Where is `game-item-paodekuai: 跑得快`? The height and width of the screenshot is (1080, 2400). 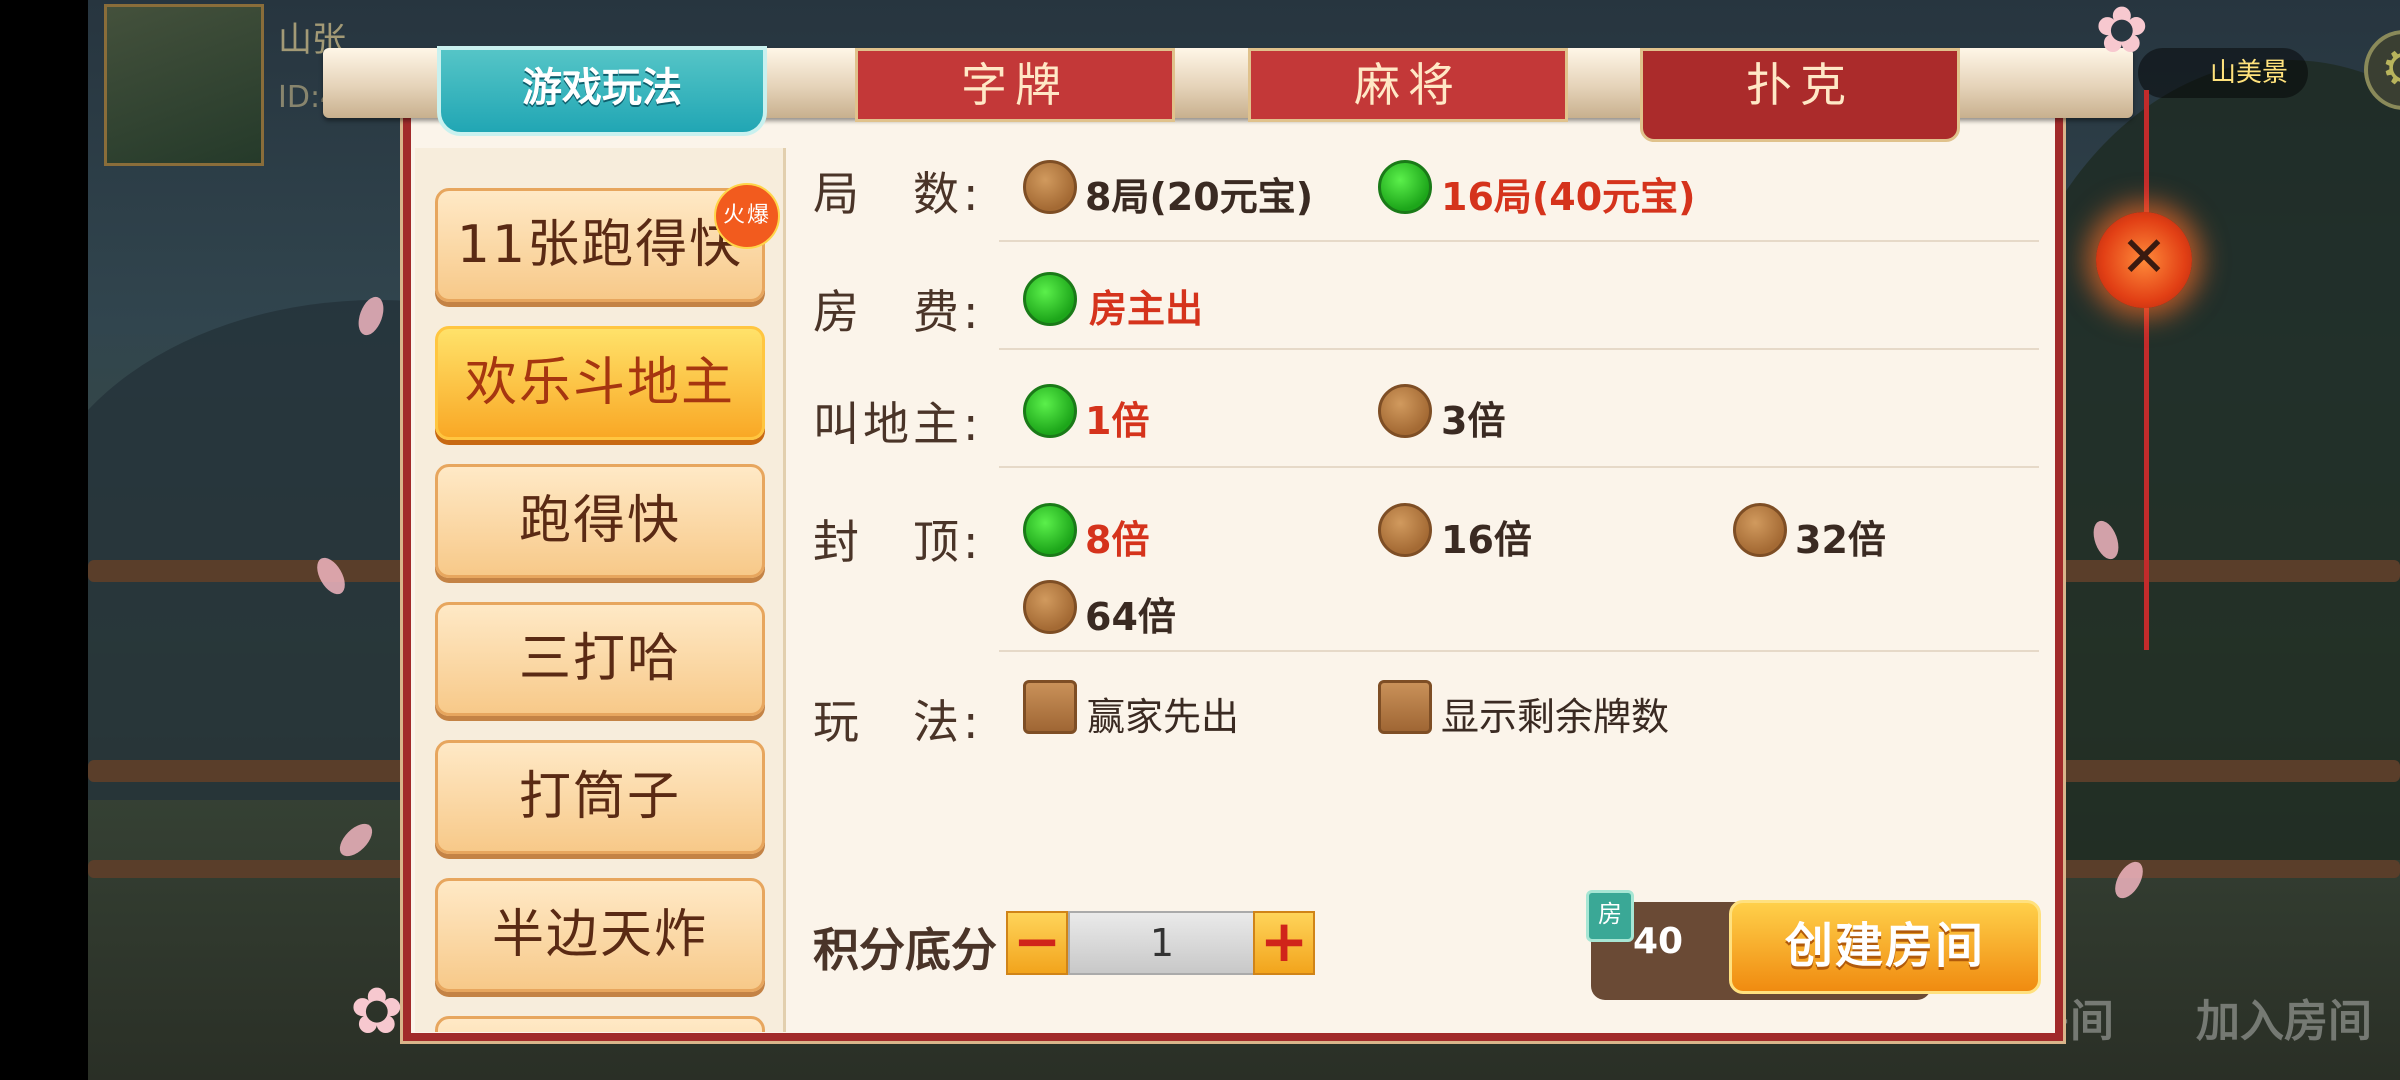 game-item-paodekuai: 跑得快 is located at coordinates (600, 521).